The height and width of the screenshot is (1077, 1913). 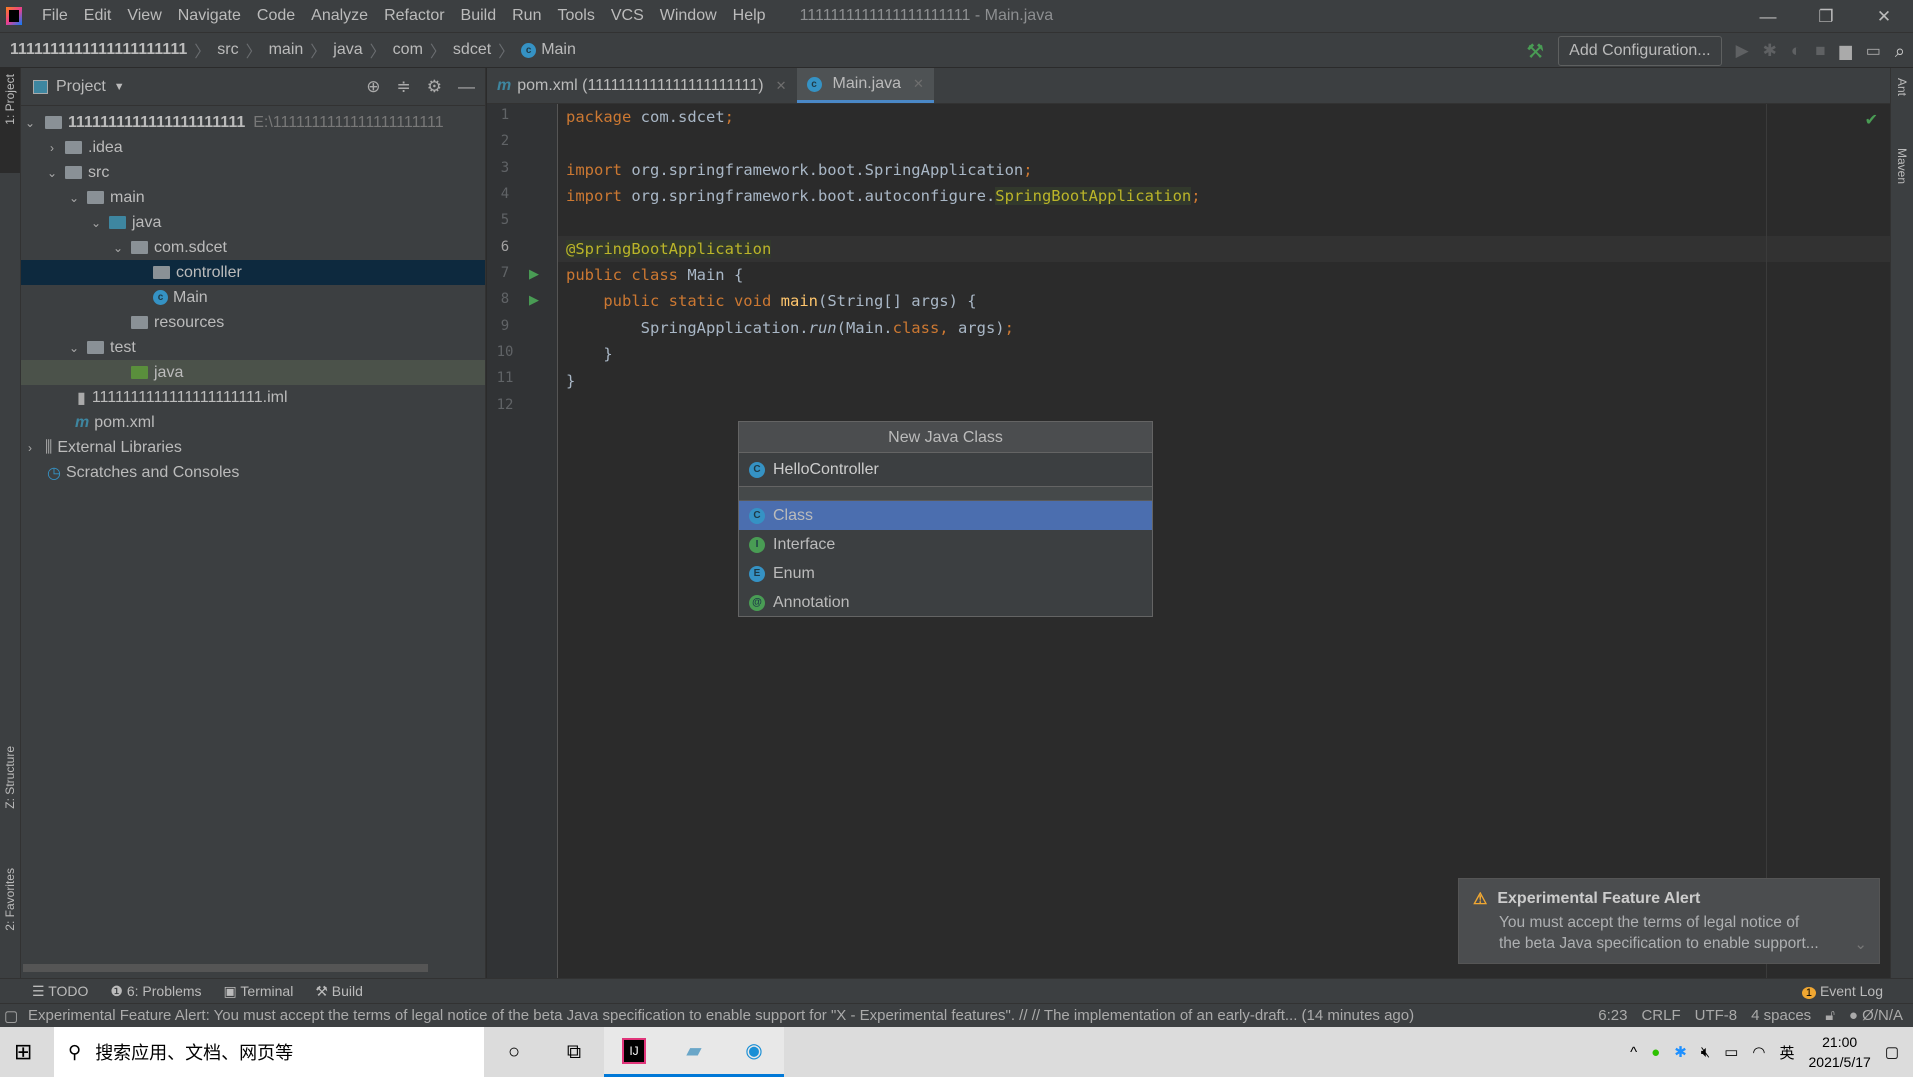 What do you see at coordinates (472, 50) in the screenshot?
I see `breadcrumb-sdcet: sdcet` at bounding box center [472, 50].